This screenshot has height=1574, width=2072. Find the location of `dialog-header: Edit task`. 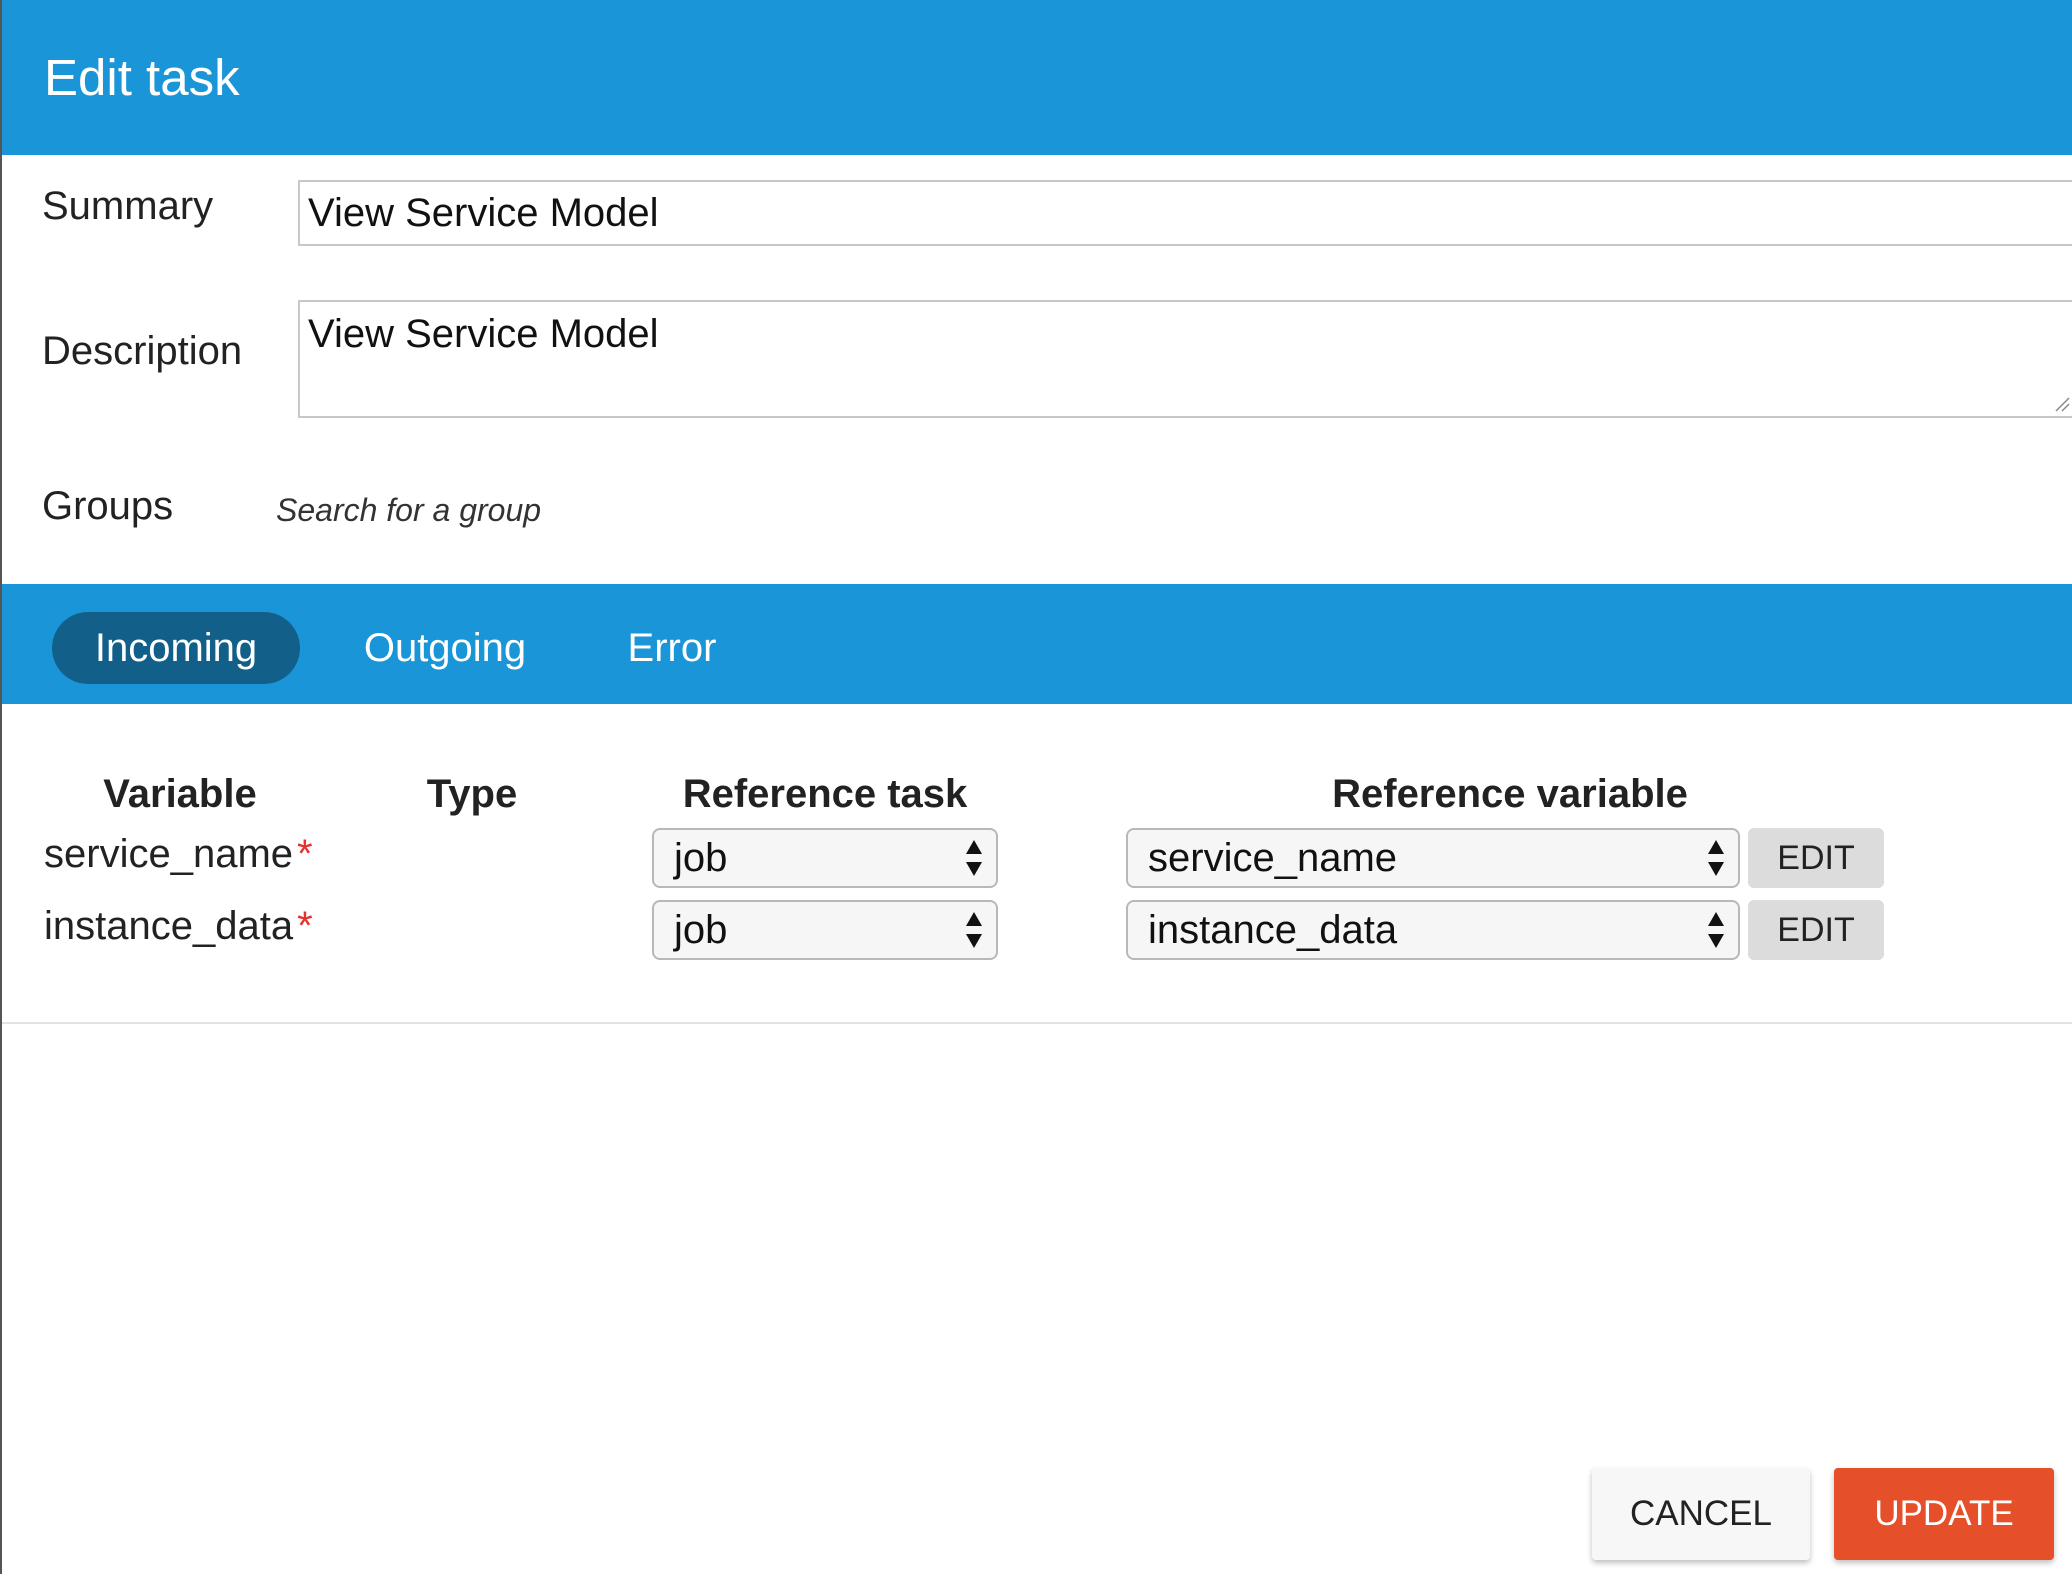

dialog-header: Edit task is located at coordinates (1037, 77).